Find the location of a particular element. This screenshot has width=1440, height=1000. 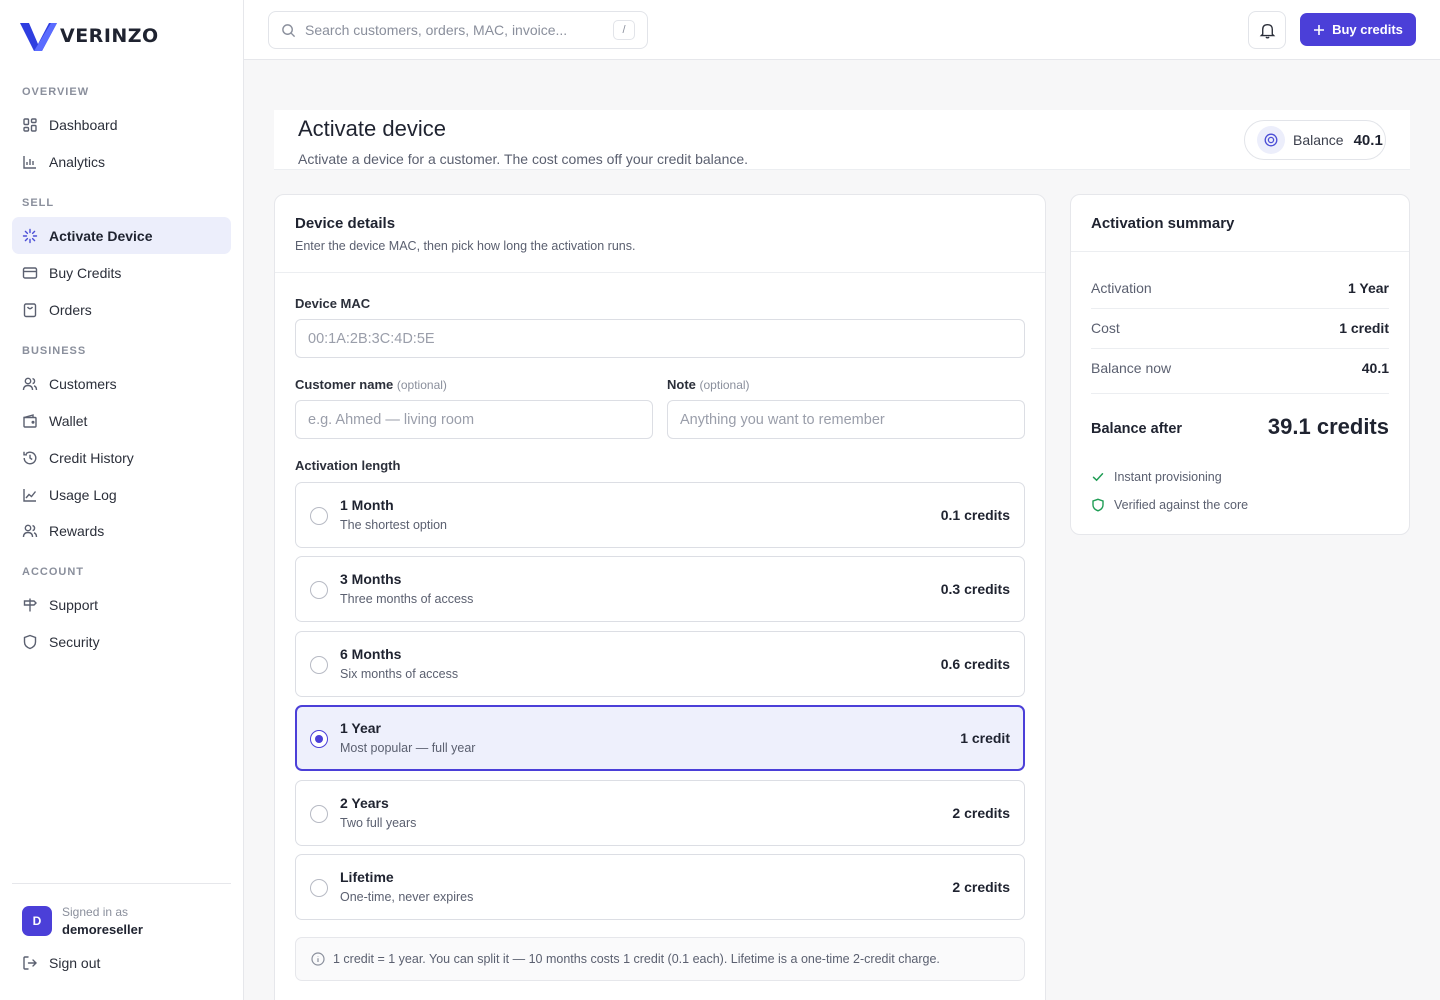

card-title: Device details is located at coordinates (345, 223).